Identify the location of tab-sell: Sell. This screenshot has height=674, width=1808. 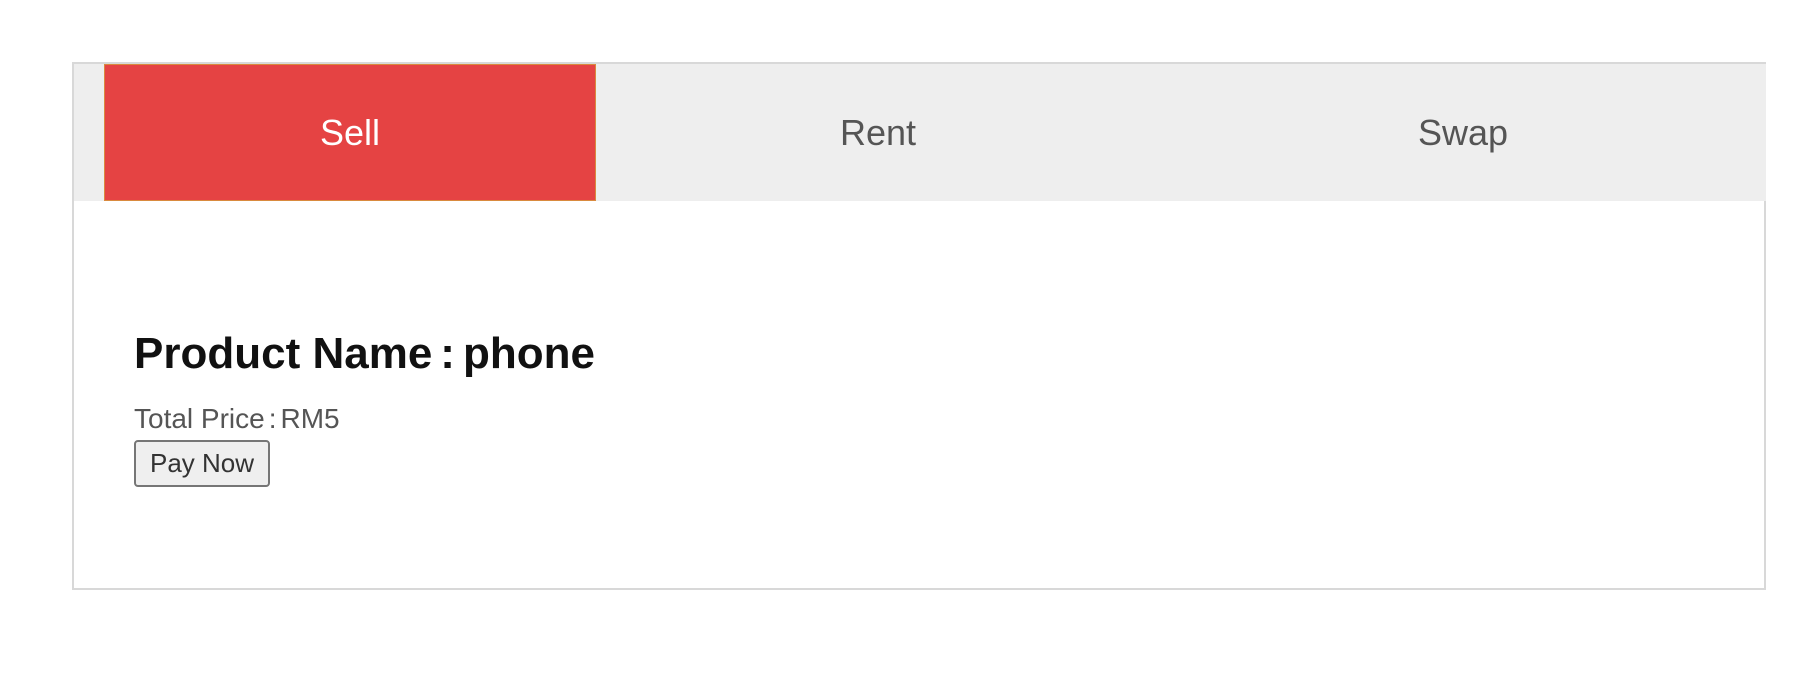
(350, 132).